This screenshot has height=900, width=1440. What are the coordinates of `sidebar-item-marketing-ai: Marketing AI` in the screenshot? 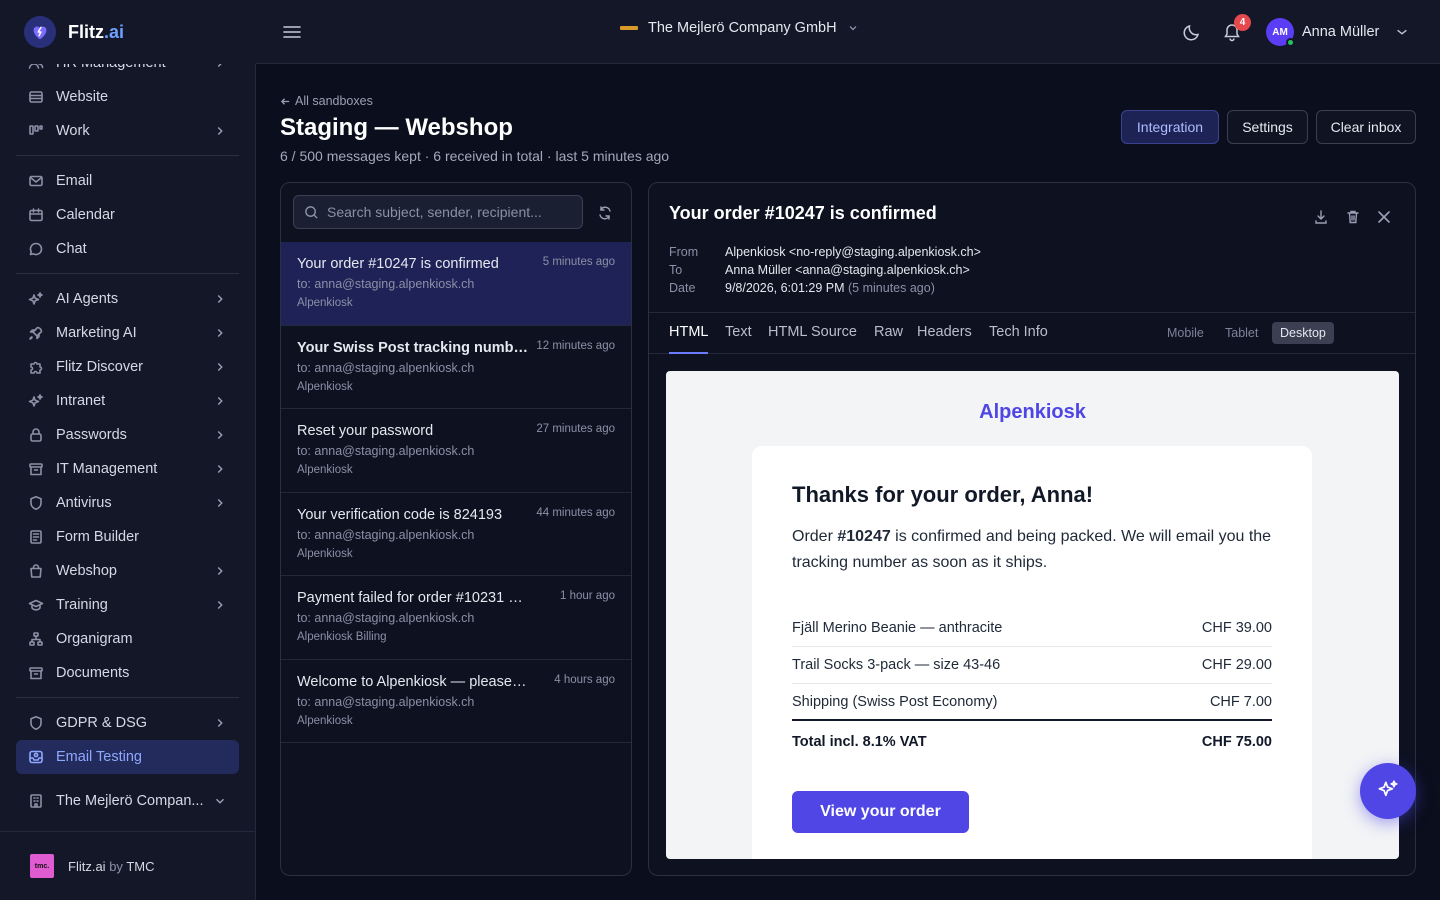 It's located at (127, 333).